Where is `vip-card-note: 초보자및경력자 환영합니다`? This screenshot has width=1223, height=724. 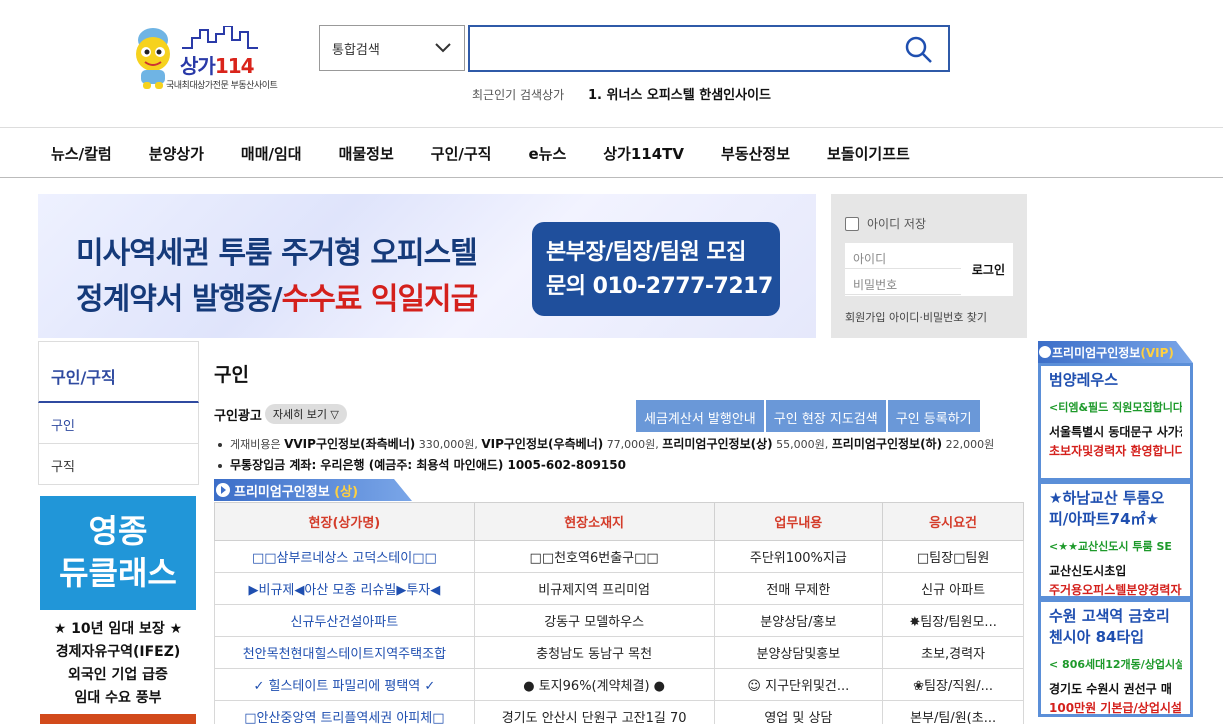
vip-card-note: 초보자및경력자 환영합니다 is located at coordinates (1115, 451).